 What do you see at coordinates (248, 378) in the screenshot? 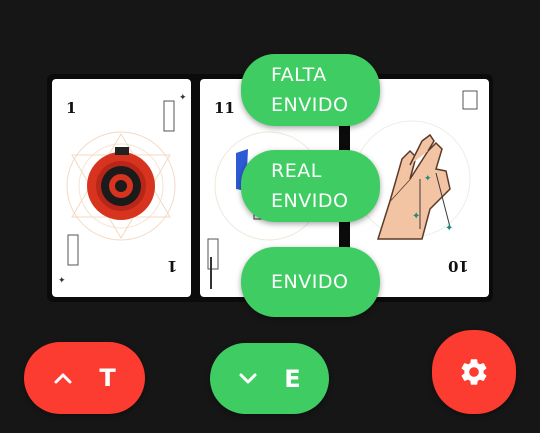
I see `chevron-down-icon` at bounding box center [248, 378].